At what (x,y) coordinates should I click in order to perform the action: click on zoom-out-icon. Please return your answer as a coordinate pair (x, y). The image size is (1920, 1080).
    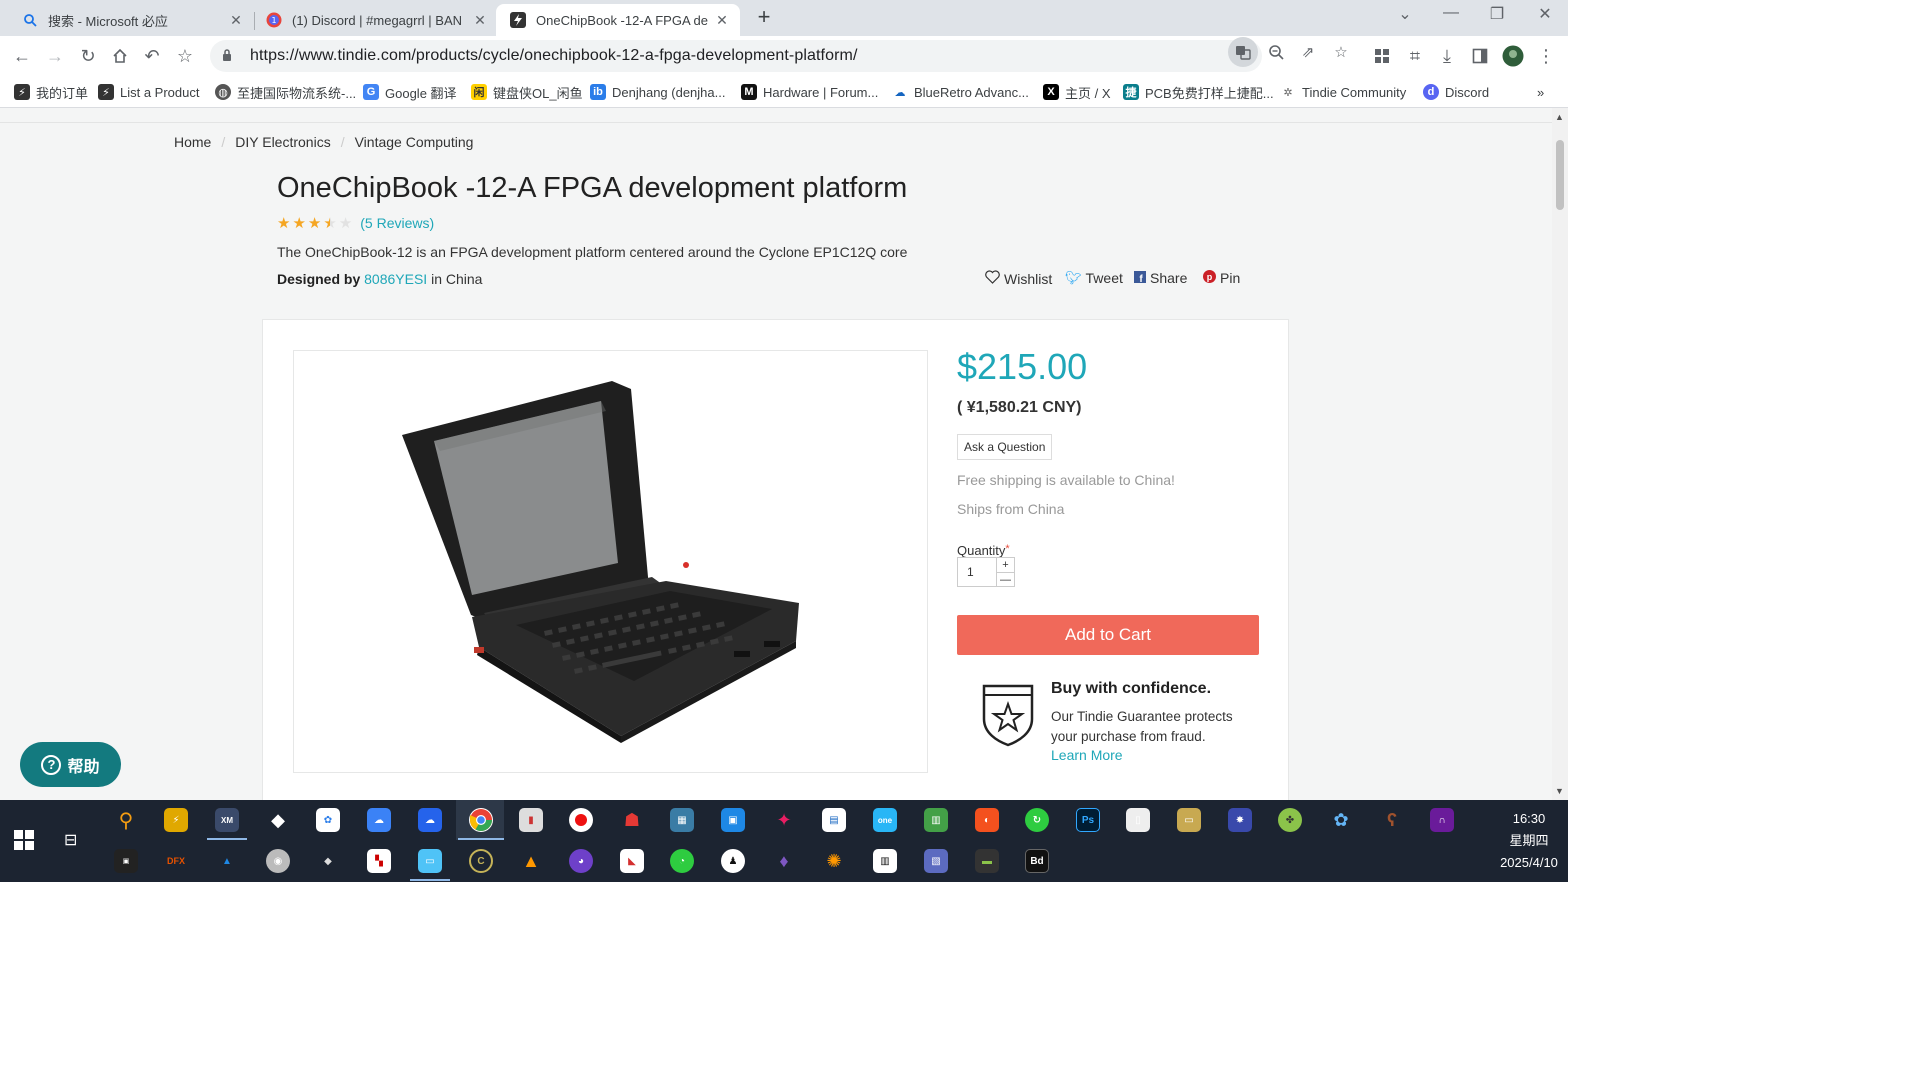
    Looking at the image, I should click on (1276, 52).